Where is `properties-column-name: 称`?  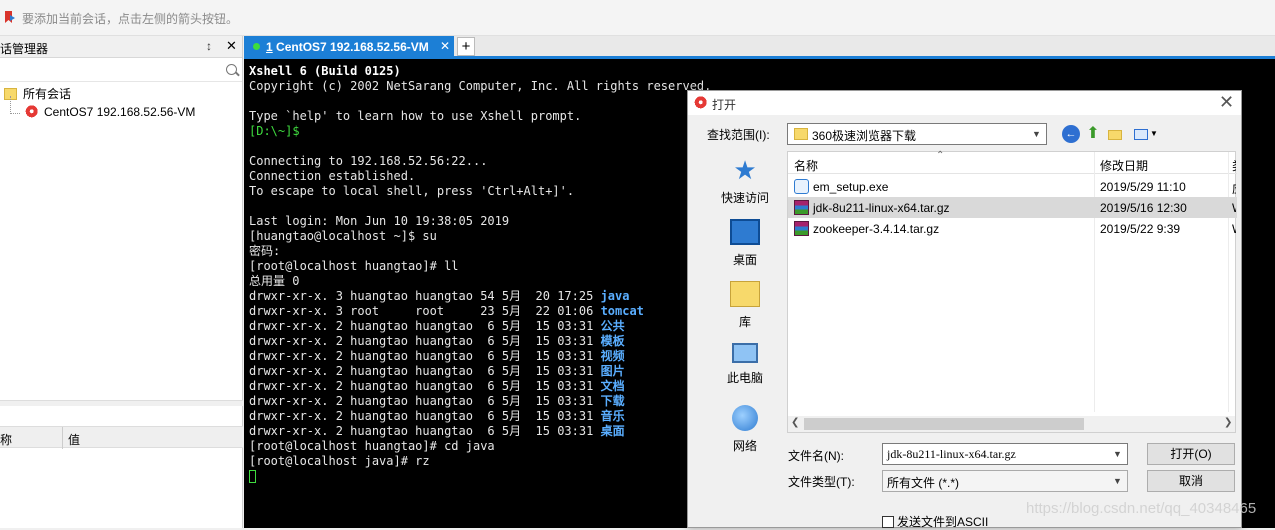
properties-column-name: 称 is located at coordinates (6, 439).